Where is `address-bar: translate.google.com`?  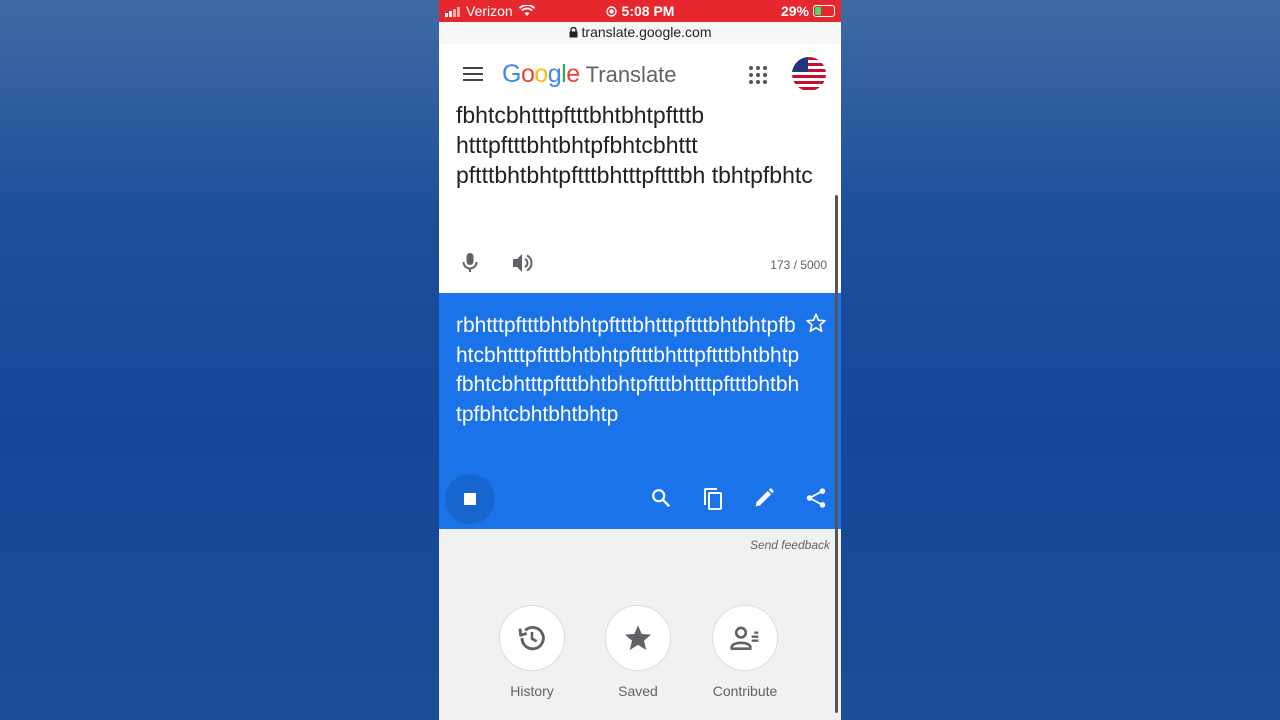
address-bar: translate.google.com is located at coordinates (640, 33).